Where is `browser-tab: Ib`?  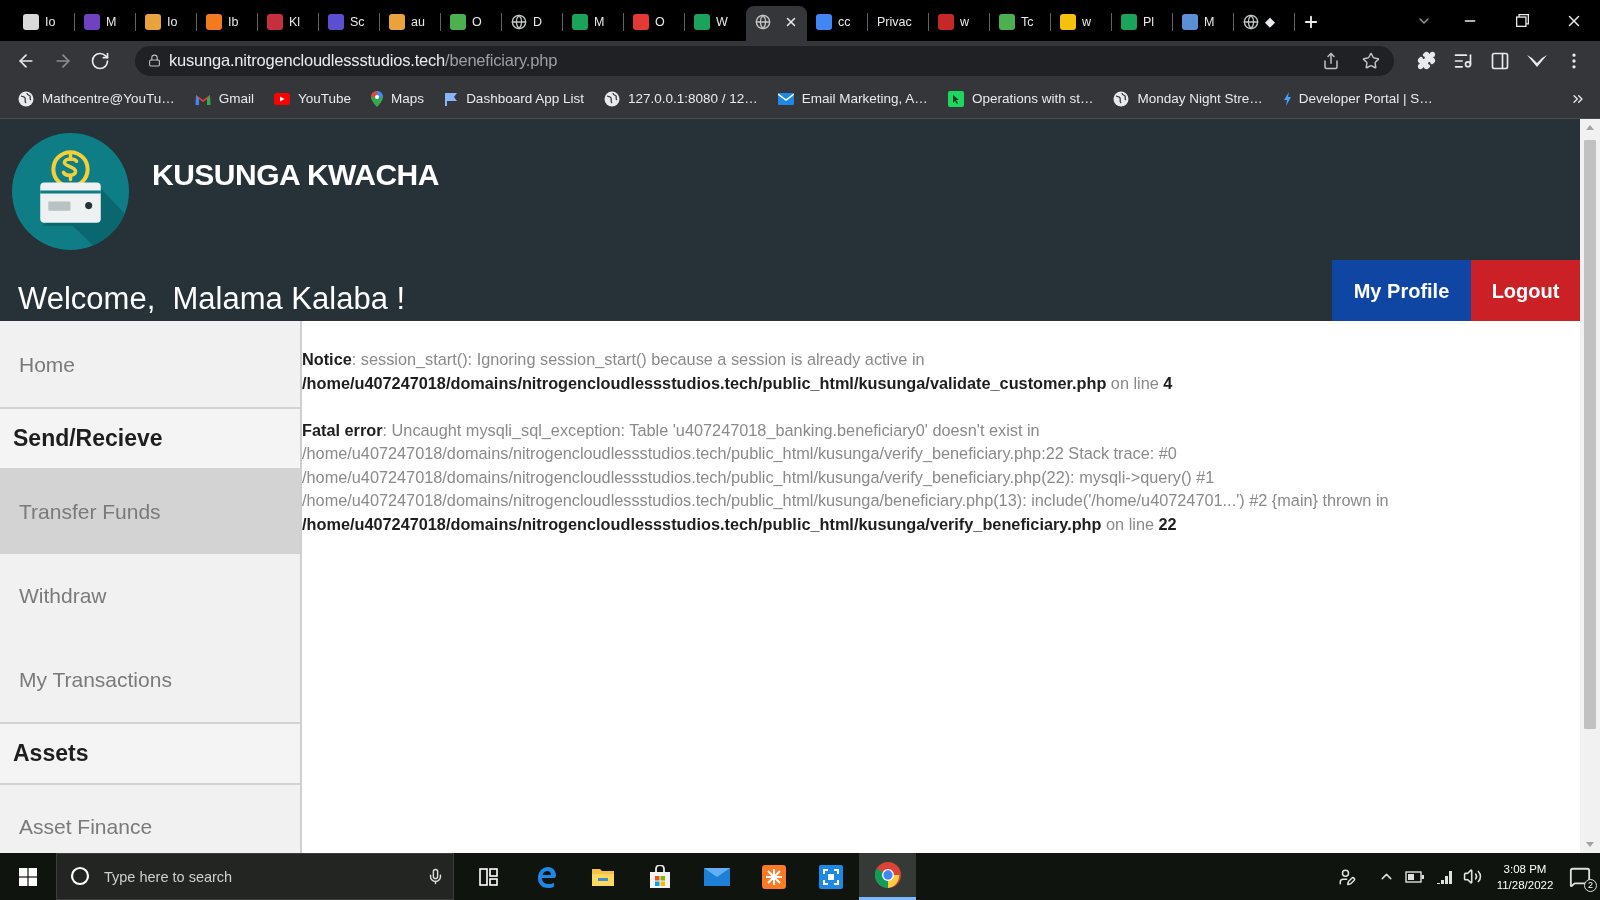 browser-tab: Ib is located at coordinates (227, 23).